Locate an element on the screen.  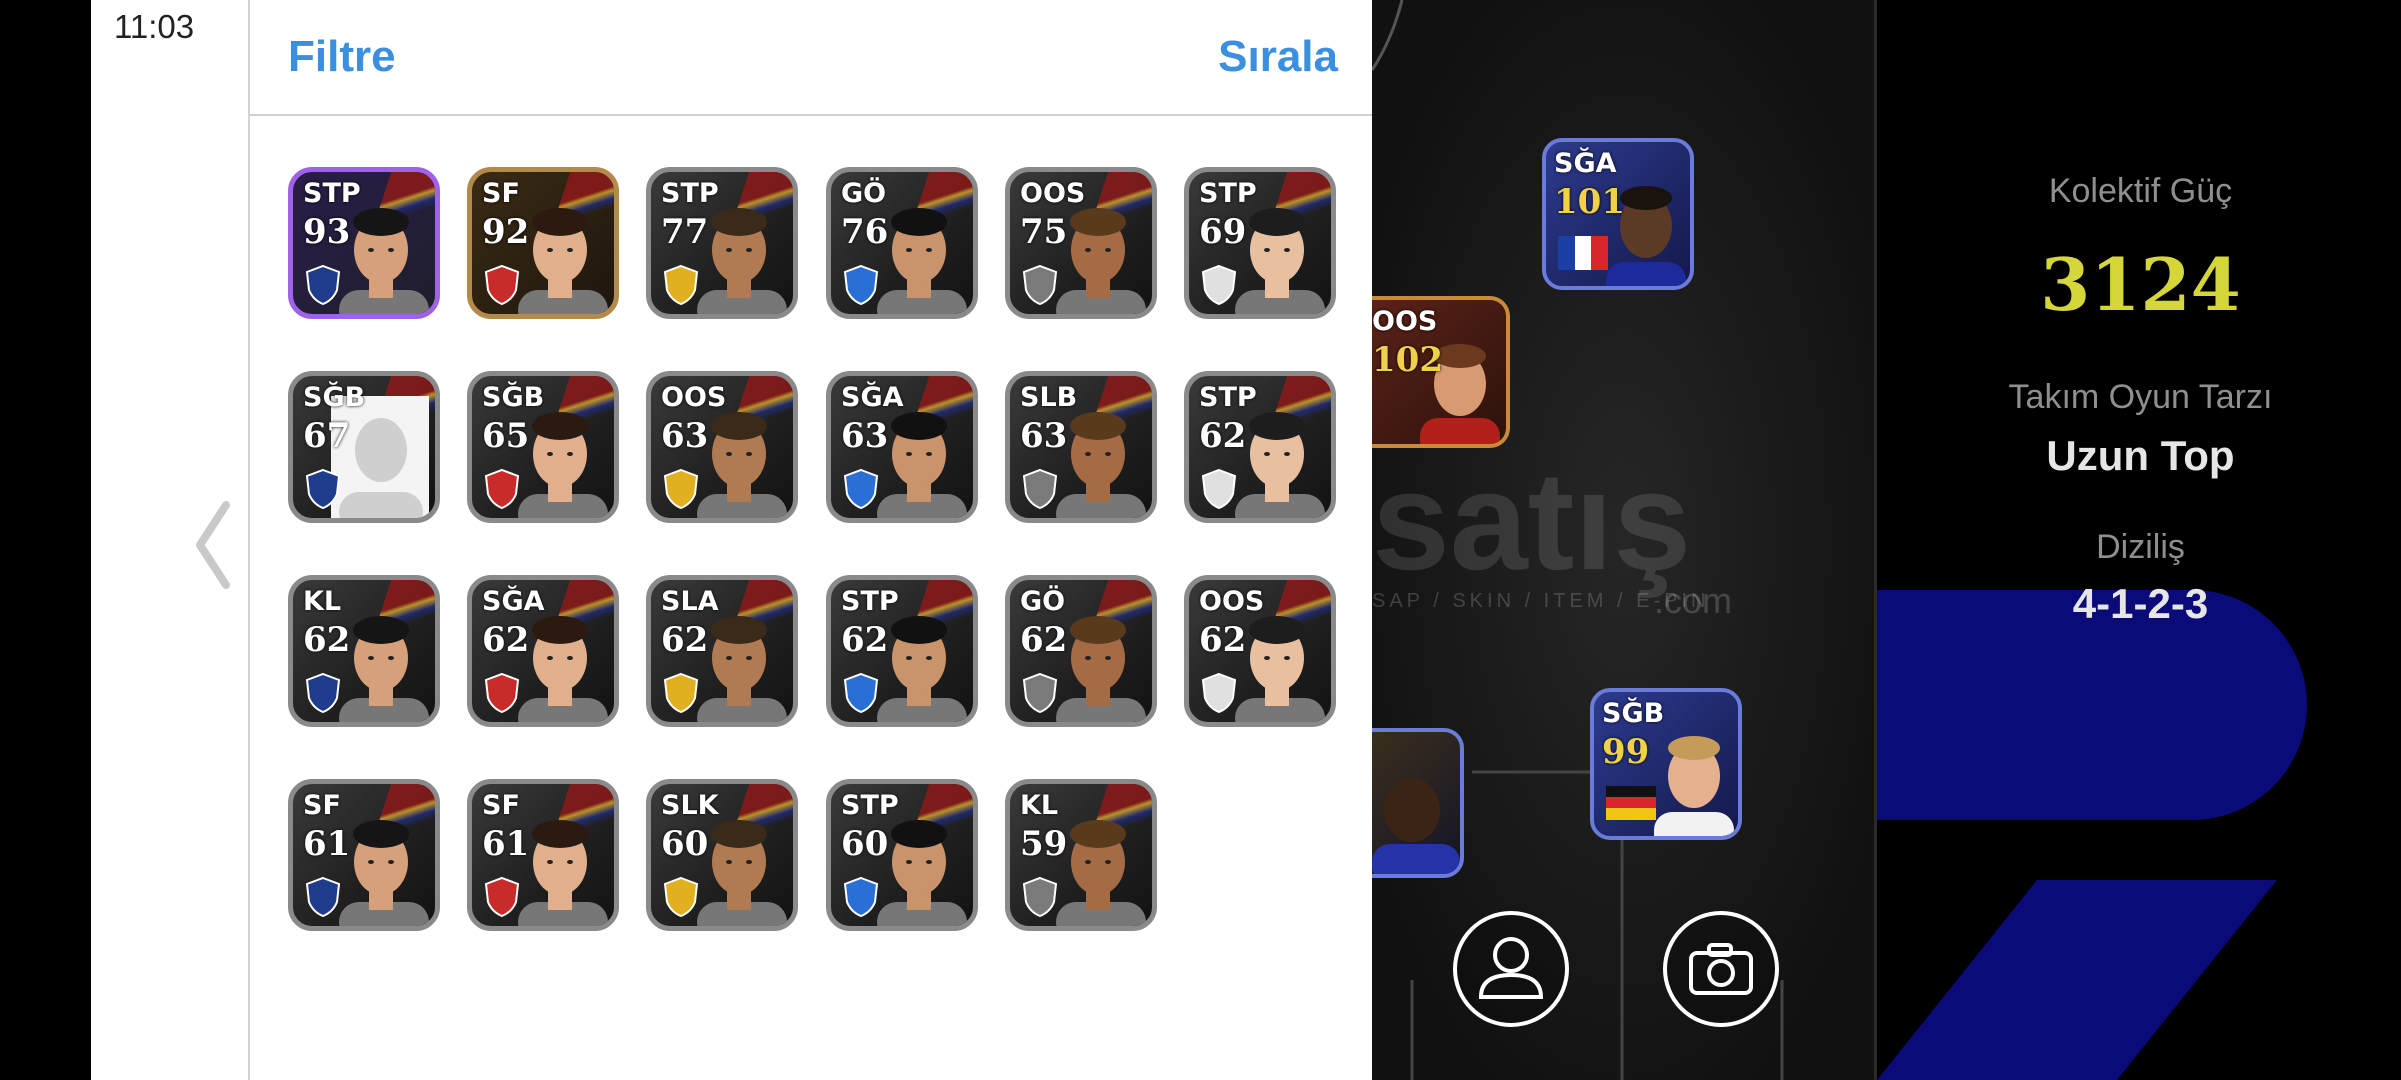
player-card: SF 92 is located at coordinates (543, 243).